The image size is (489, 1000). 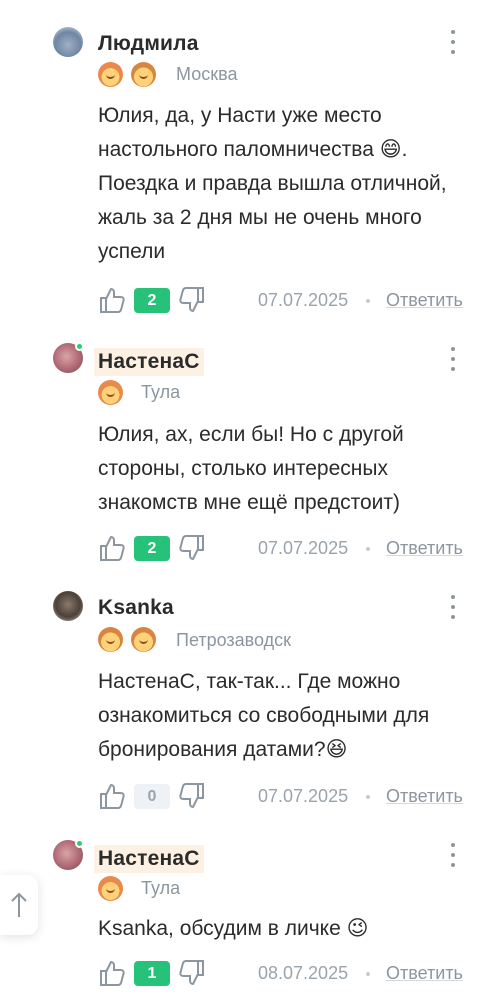 What do you see at coordinates (152, 973) in the screenshot?
I see `like-count-badge: 1` at bounding box center [152, 973].